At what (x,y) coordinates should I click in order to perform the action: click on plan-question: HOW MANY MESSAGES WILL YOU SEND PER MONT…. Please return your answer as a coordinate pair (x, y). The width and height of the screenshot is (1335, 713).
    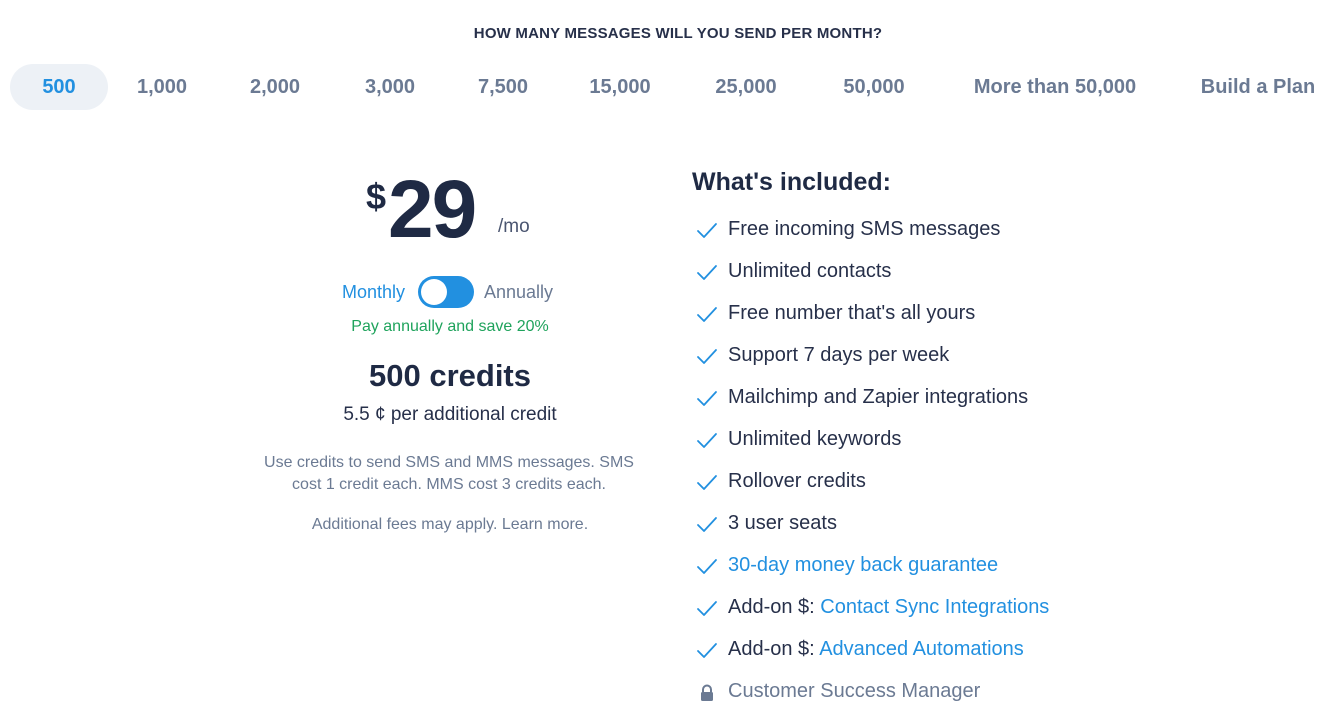
    Looking at the image, I should click on (678, 33).